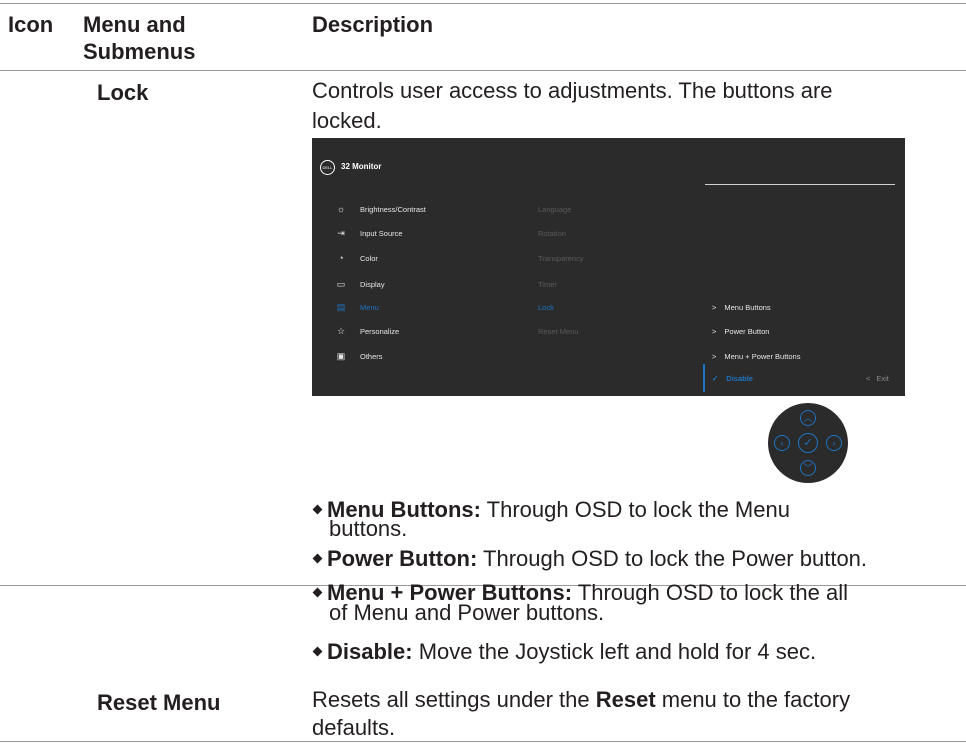  Describe the element at coordinates (834, 443) in the screenshot. I see `joystick-right-icon: ›` at that location.